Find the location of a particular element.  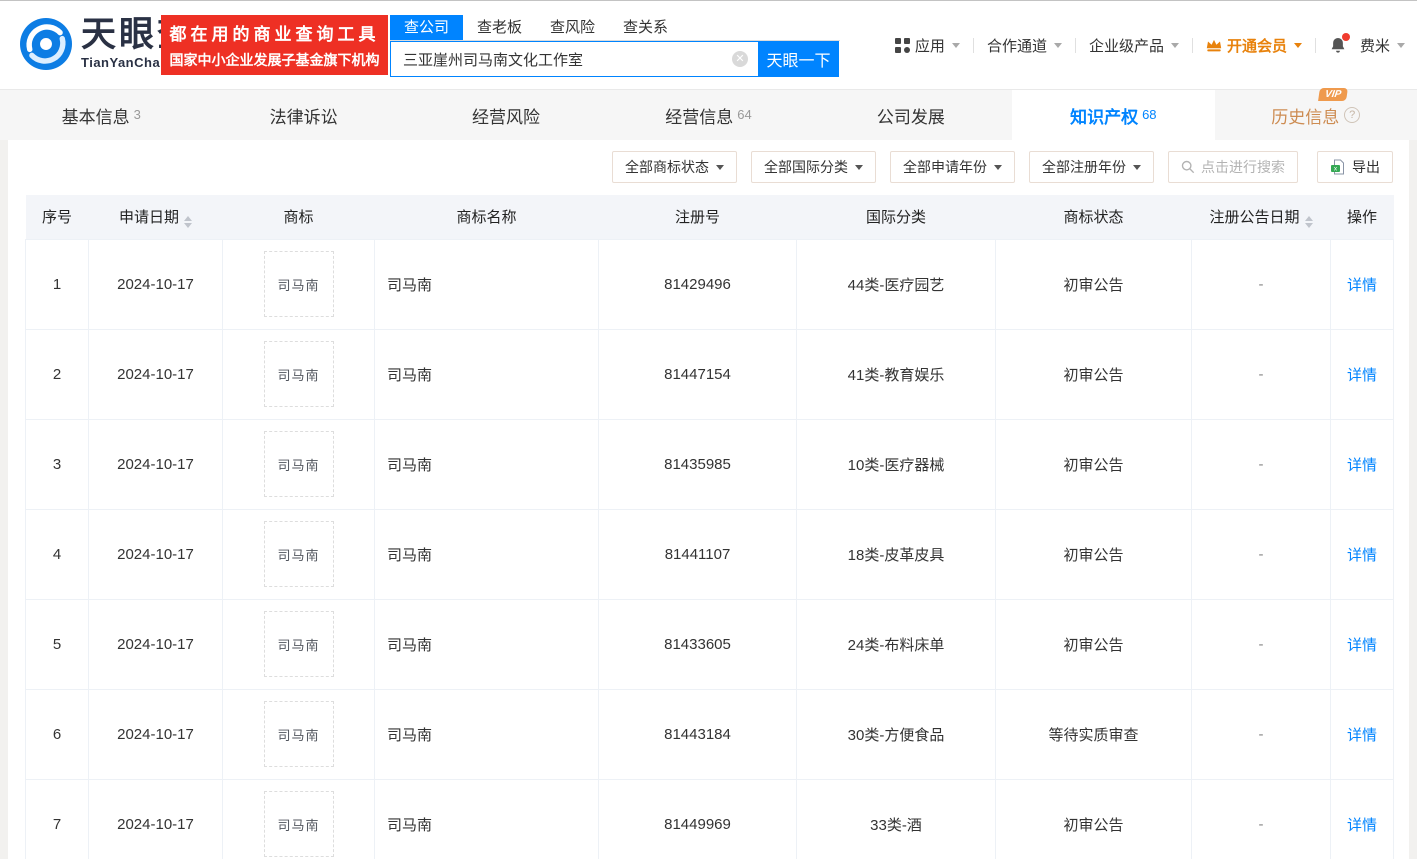

menu-item-enterprise-products: 企业级产品 is located at coordinates (1134, 45).